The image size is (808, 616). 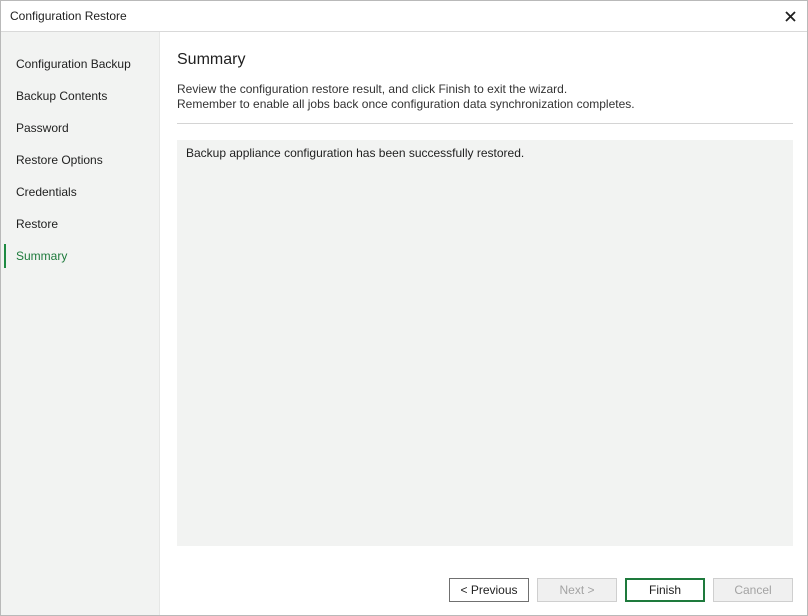 What do you see at coordinates (81, 192) in the screenshot?
I see `sidebar-item-credentials: Credentials` at bounding box center [81, 192].